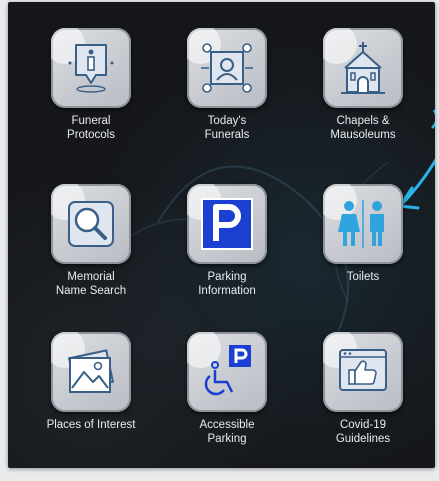 The height and width of the screenshot is (481, 439). I want to click on parking-information-button, so click(227, 224).